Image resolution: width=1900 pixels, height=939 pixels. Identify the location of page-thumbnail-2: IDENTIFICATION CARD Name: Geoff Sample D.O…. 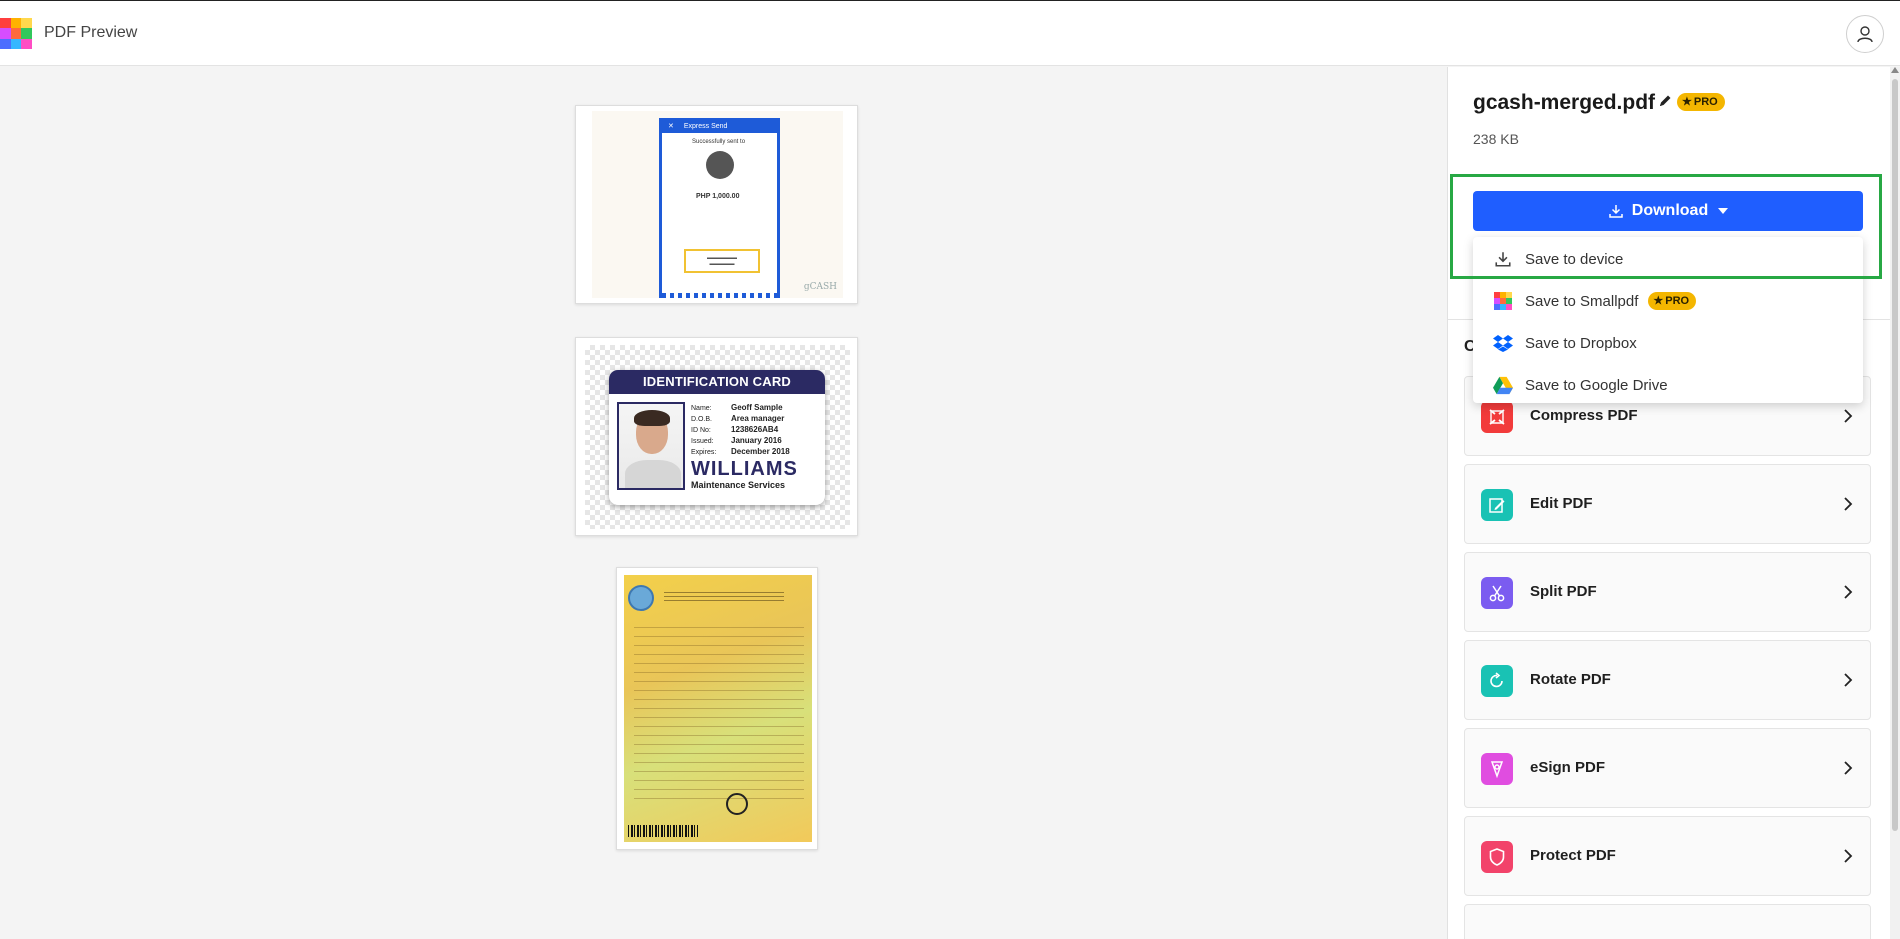
(716, 436).